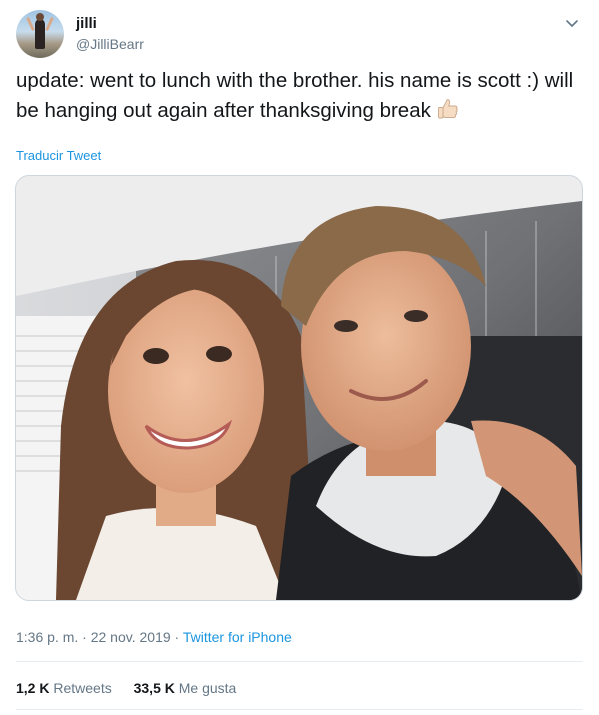 This screenshot has height=715, width=599. What do you see at coordinates (33, 688) in the screenshot?
I see `retweets-count: 1,2 K` at bounding box center [33, 688].